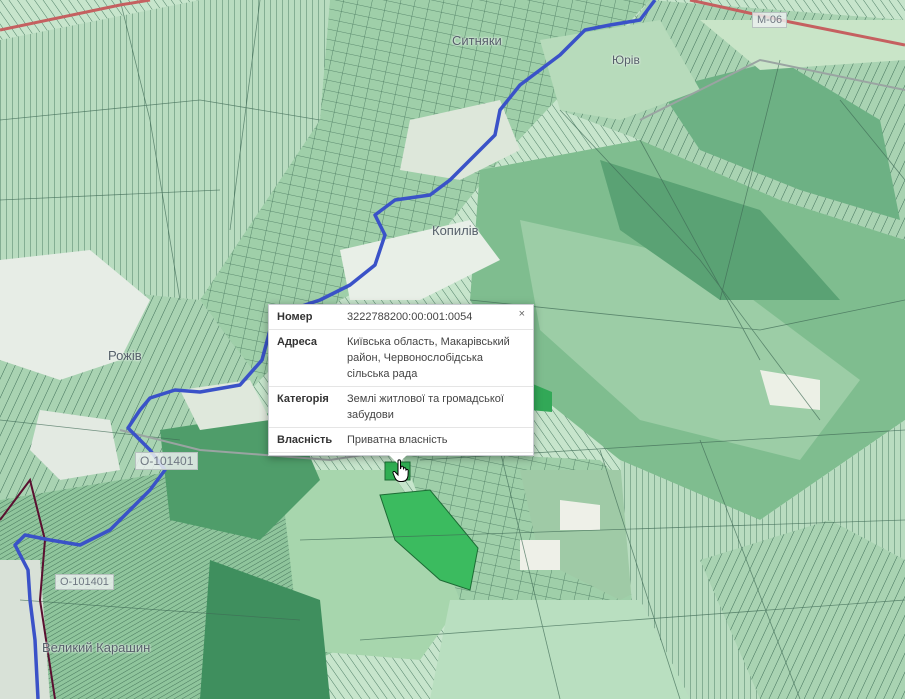  What do you see at coordinates (303, 399) in the screenshot?
I see `popup-key: Категорія` at bounding box center [303, 399].